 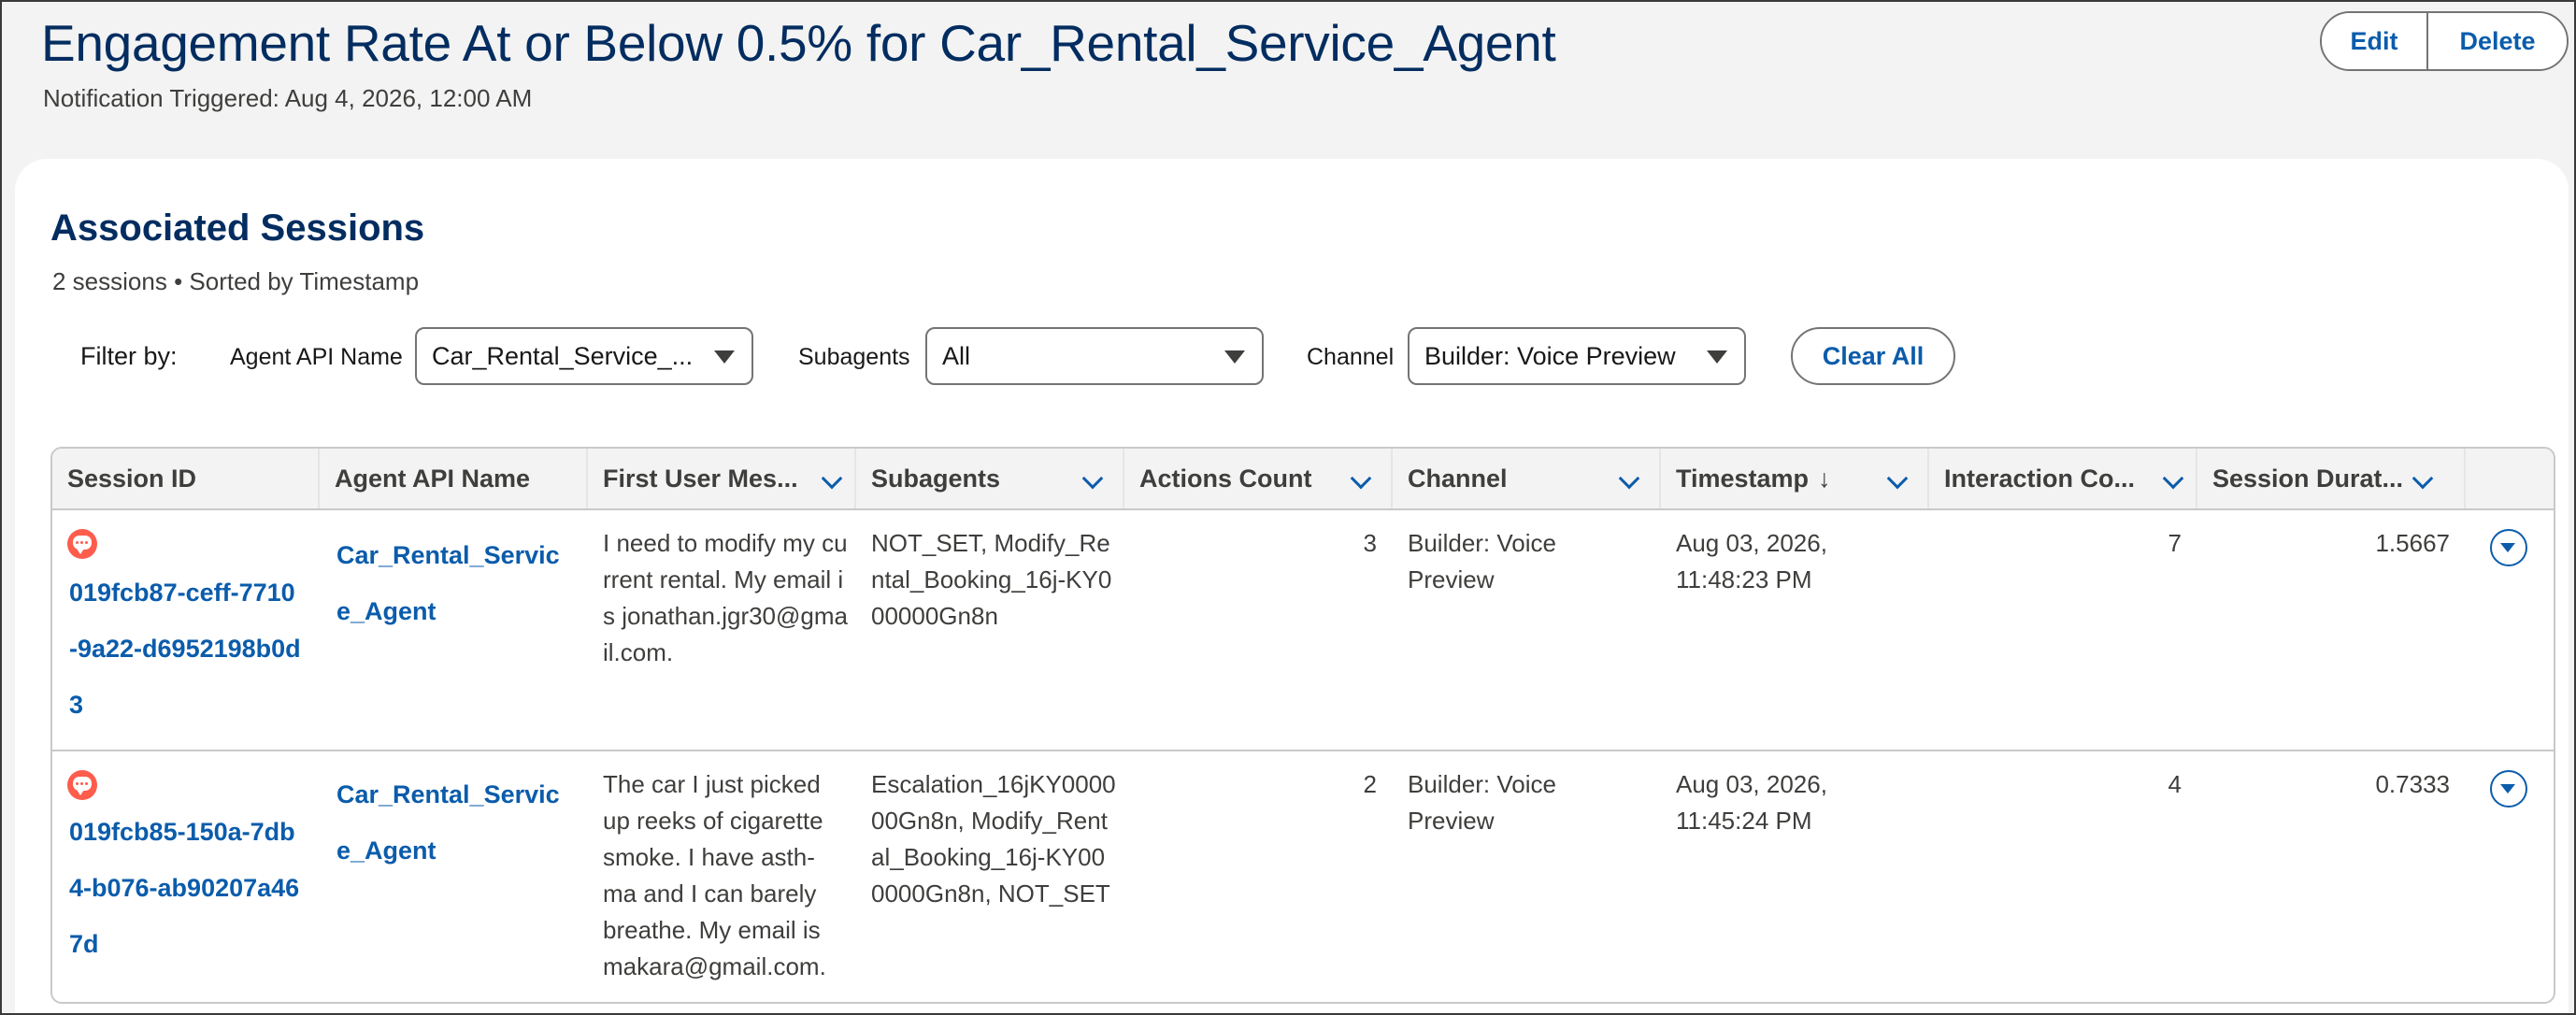 What do you see at coordinates (2412, 543) in the screenshot?
I see `session-duration-value: 1.5667` at bounding box center [2412, 543].